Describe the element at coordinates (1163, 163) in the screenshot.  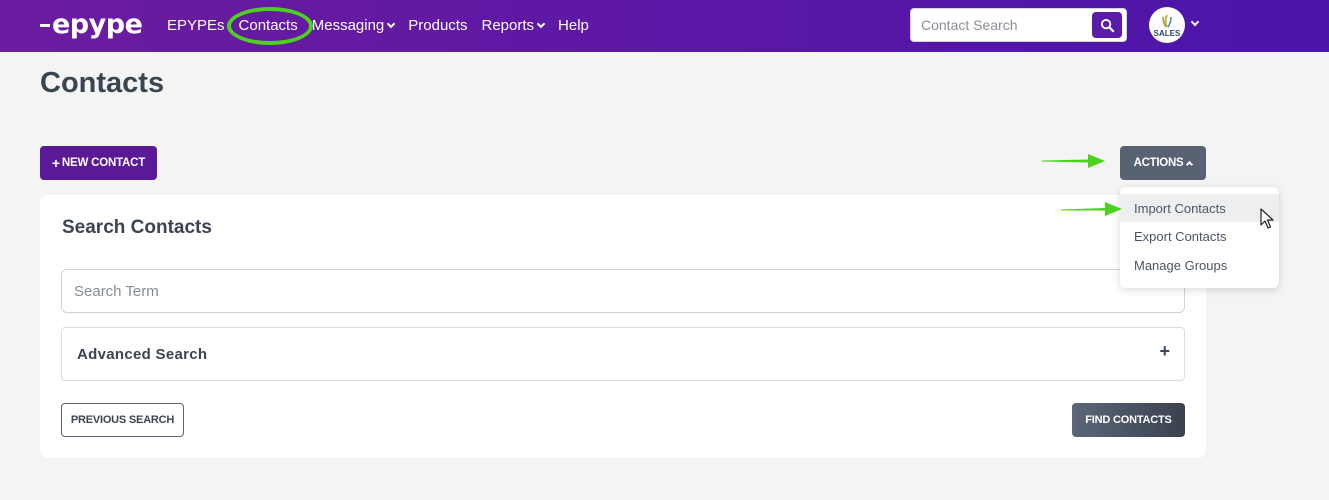
I see `actions-button: ACTIONS` at that location.